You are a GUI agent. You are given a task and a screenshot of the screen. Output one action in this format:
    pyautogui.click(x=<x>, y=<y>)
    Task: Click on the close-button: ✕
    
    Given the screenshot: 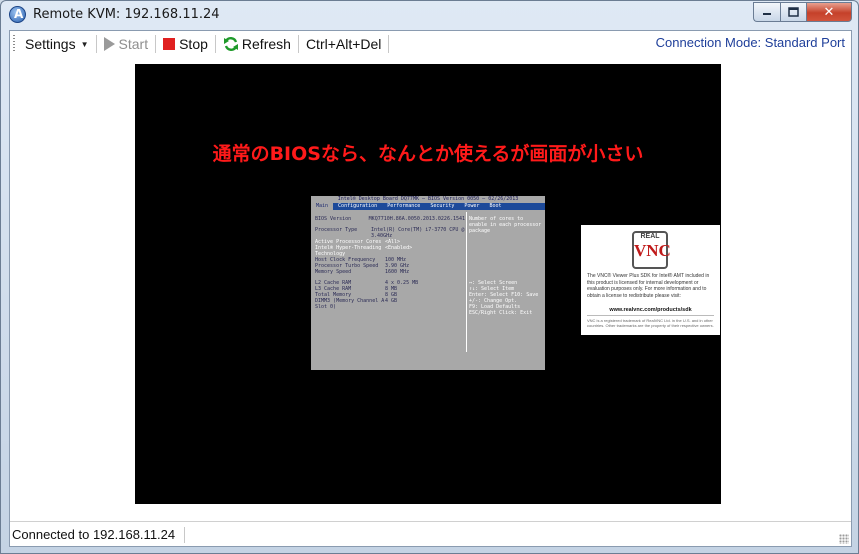 What is the action you would take?
    pyautogui.click(x=829, y=12)
    